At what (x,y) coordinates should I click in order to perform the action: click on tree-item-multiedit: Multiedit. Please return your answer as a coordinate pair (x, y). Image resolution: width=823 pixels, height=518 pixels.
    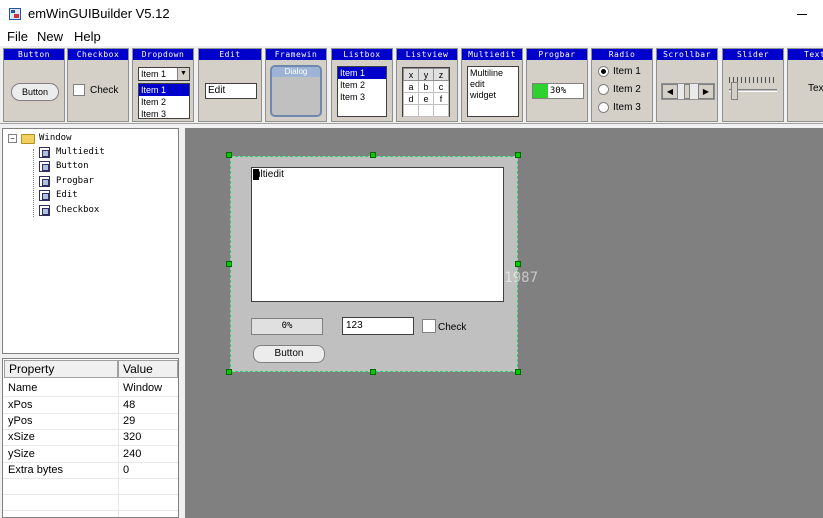
    Looking at the image, I should click on (104, 152).